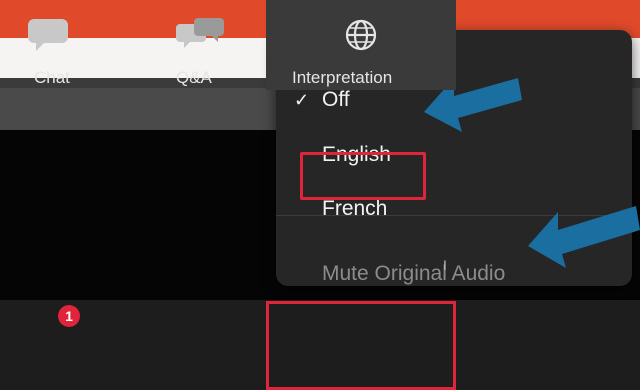 Image resolution: width=640 pixels, height=390 pixels. I want to click on qa-button: Q&A, so click(200, 45).